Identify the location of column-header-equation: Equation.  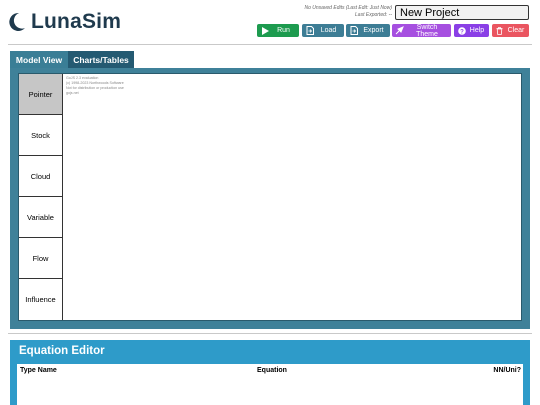
(272, 370).